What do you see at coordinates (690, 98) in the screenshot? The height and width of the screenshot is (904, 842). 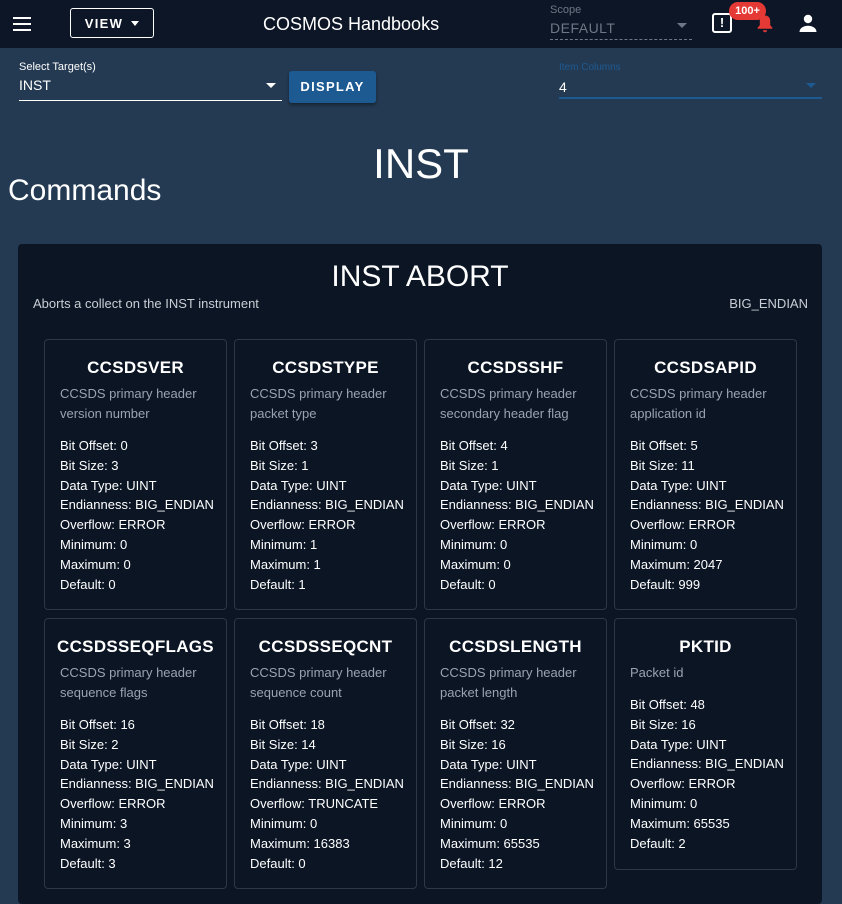 I see `item-columns-underline` at bounding box center [690, 98].